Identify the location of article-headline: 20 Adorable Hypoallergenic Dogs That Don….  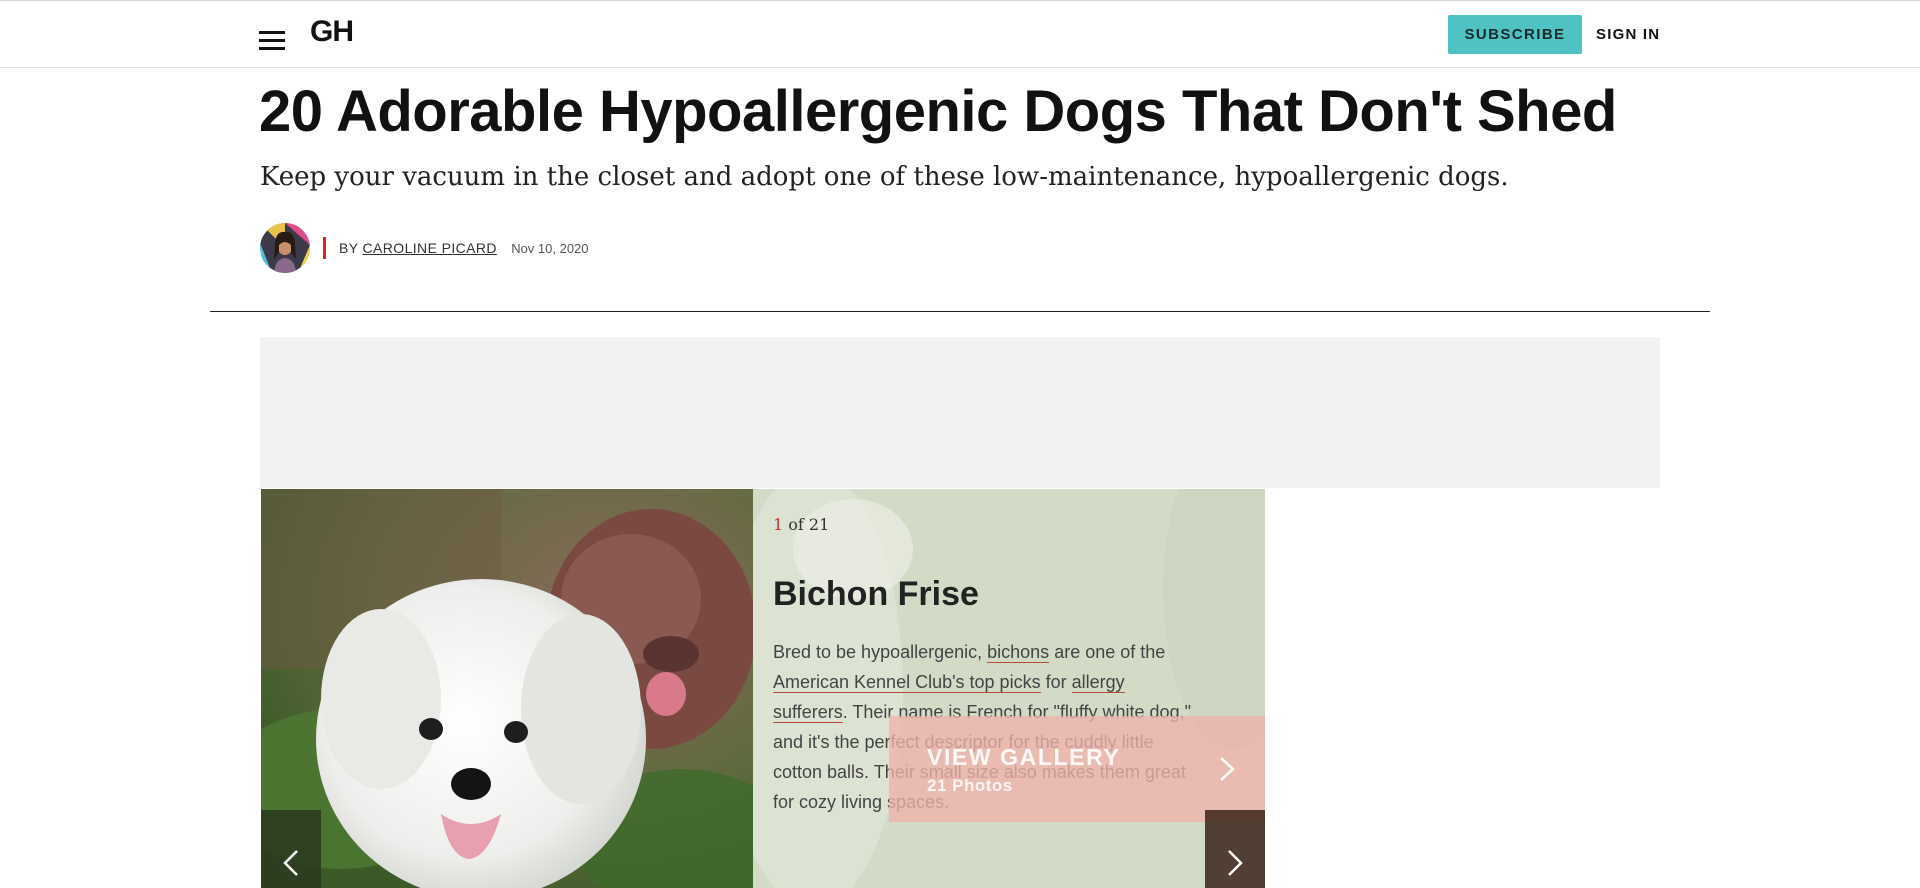
(938, 111).